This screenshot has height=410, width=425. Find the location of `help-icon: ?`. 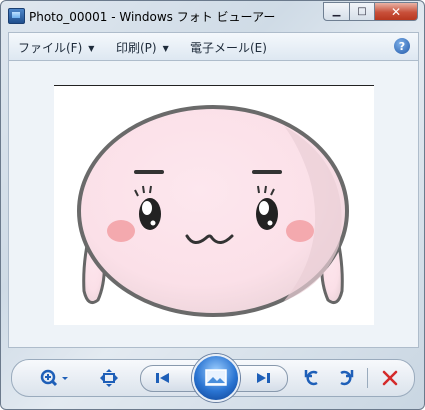

help-icon: ? is located at coordinates (402, 46).